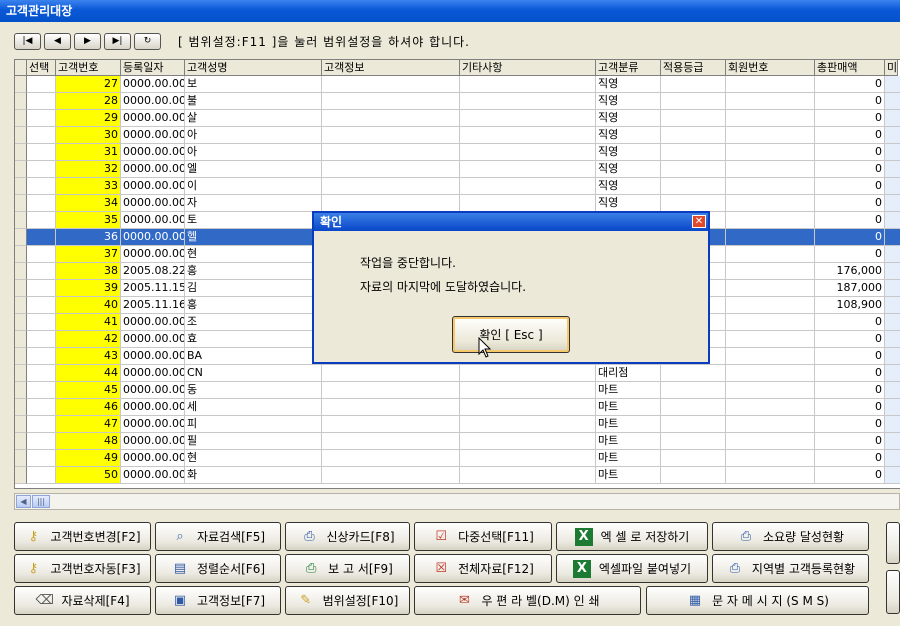 Image resolution: width=900 pixels, height=626 pixels. Describe the element at coordinates (253, 186) in the screenshot. I see `customer-name-cell: 이` at that location.